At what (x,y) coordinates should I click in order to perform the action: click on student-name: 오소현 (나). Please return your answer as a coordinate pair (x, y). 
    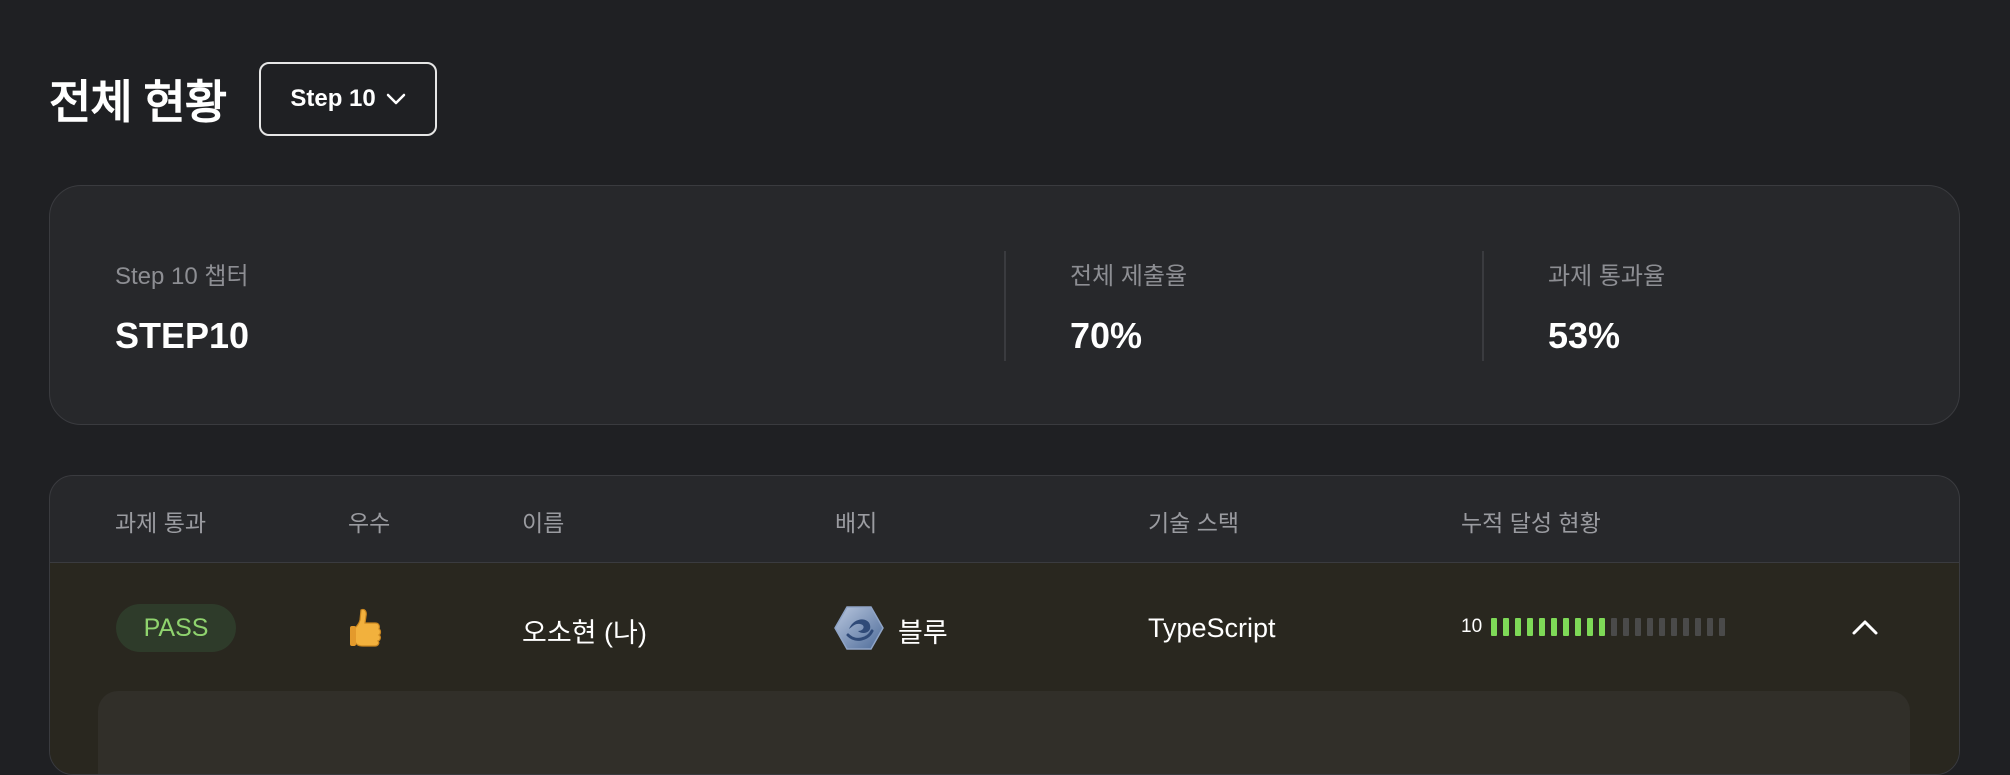
    Looking at the image, I should click on (584, 633).